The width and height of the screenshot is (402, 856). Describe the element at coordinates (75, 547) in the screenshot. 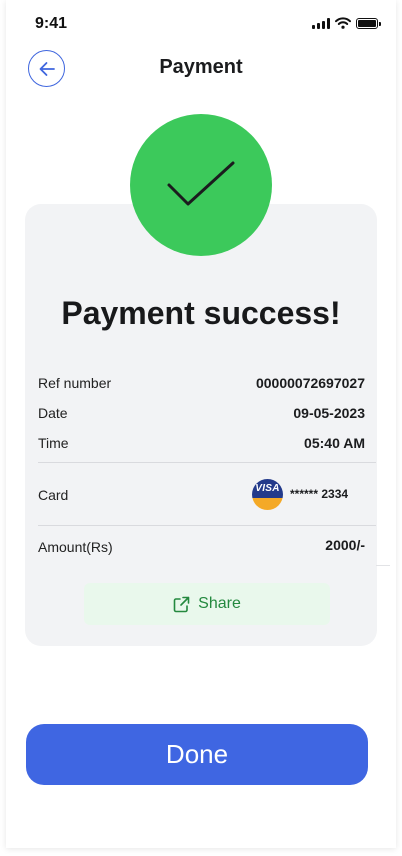

I see `amount-label: Amount(Rs)` at that location.